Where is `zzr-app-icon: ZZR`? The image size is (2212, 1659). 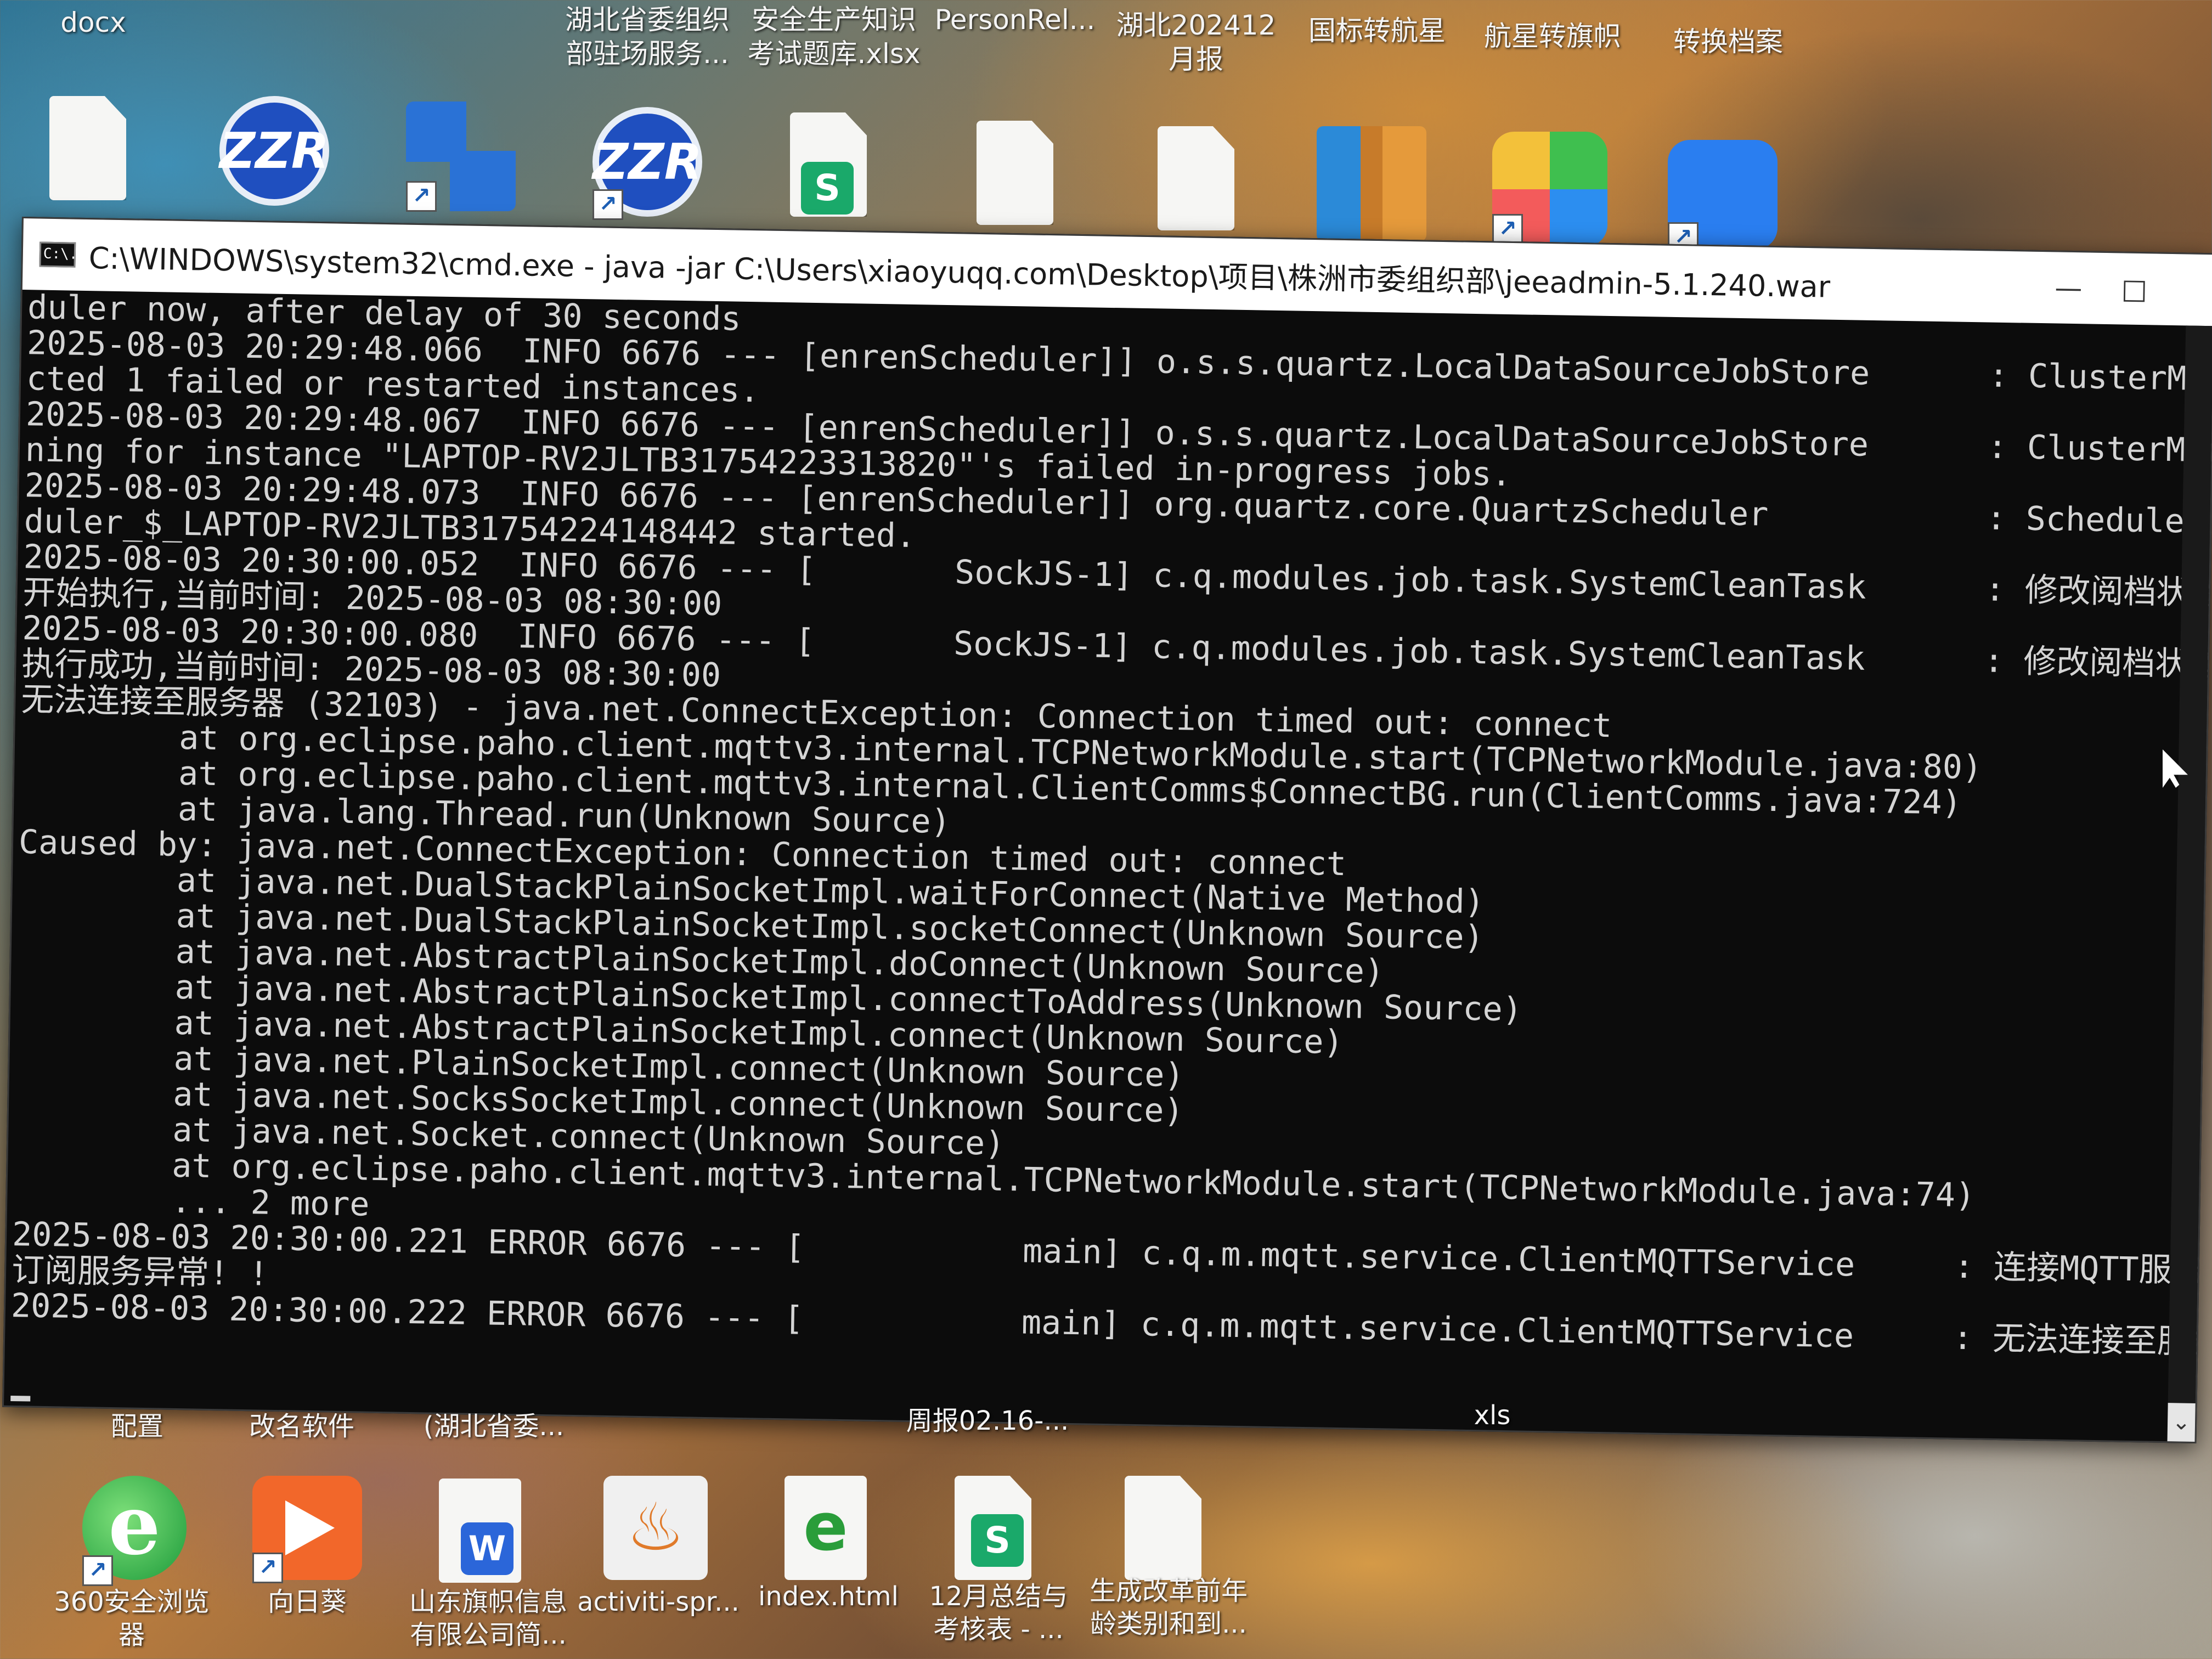 zzr-app-icon: ZZR is located at coordinates (274, 151).